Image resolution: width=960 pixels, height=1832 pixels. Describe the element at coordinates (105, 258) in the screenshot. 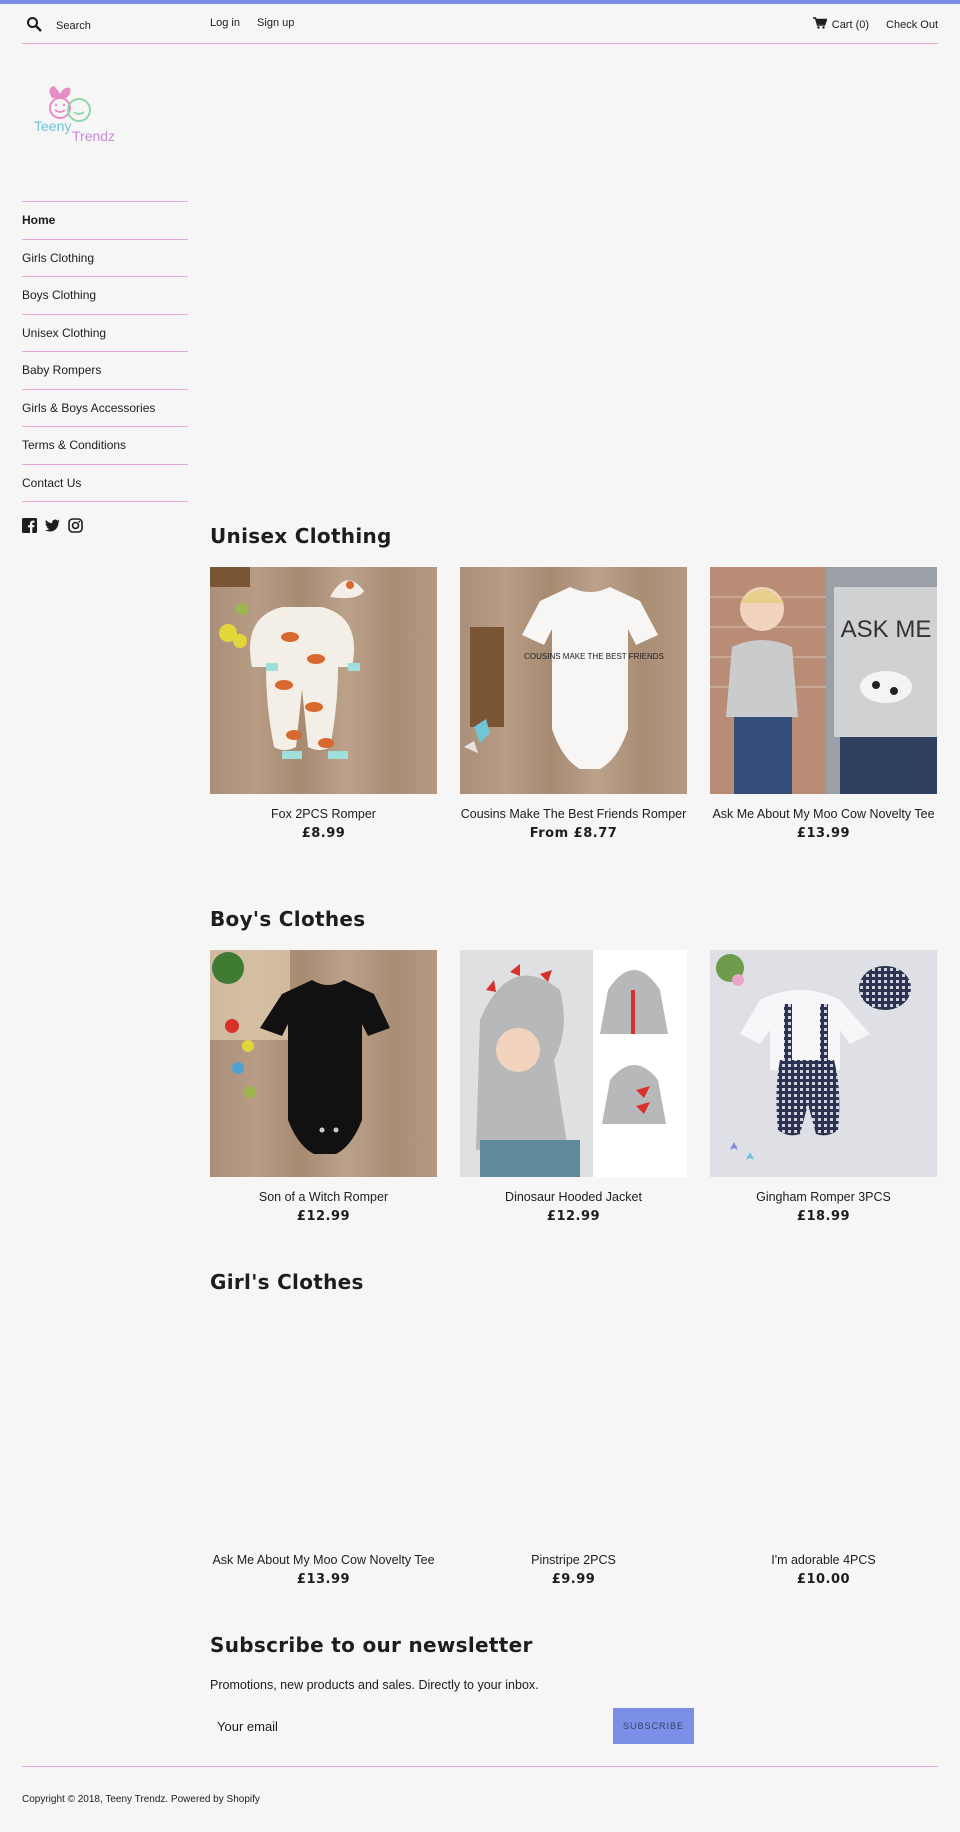

I see `nav-item-girls-clothing: Girls Clothing` at that location.